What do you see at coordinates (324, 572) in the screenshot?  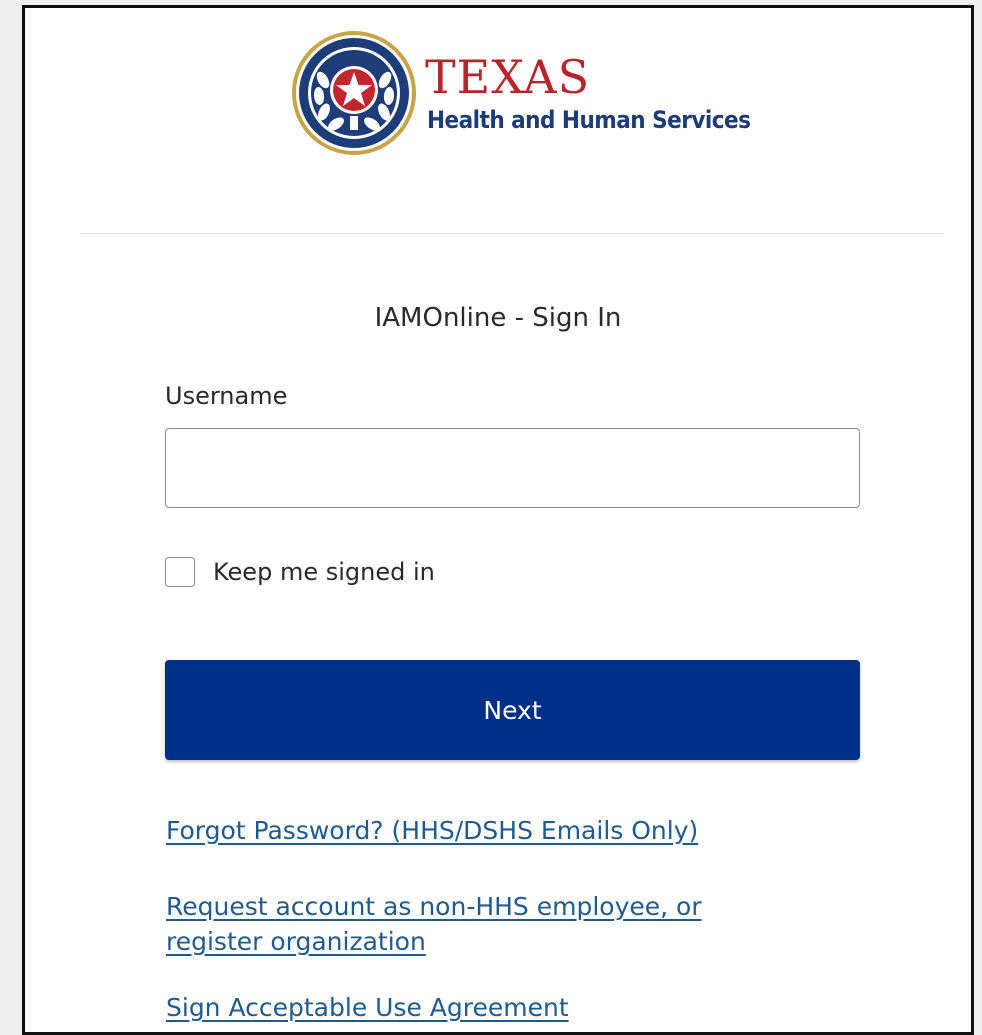 I see `keep-signed-in-label: Keep me signed in` at bounding box center [324, 572].